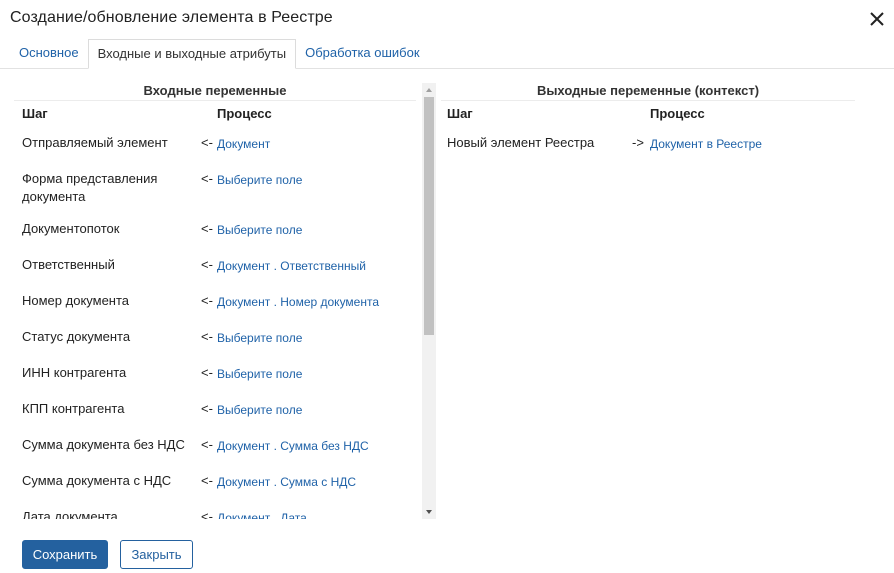  I want to click on variable-value-link: Документ, so click(243, 139).